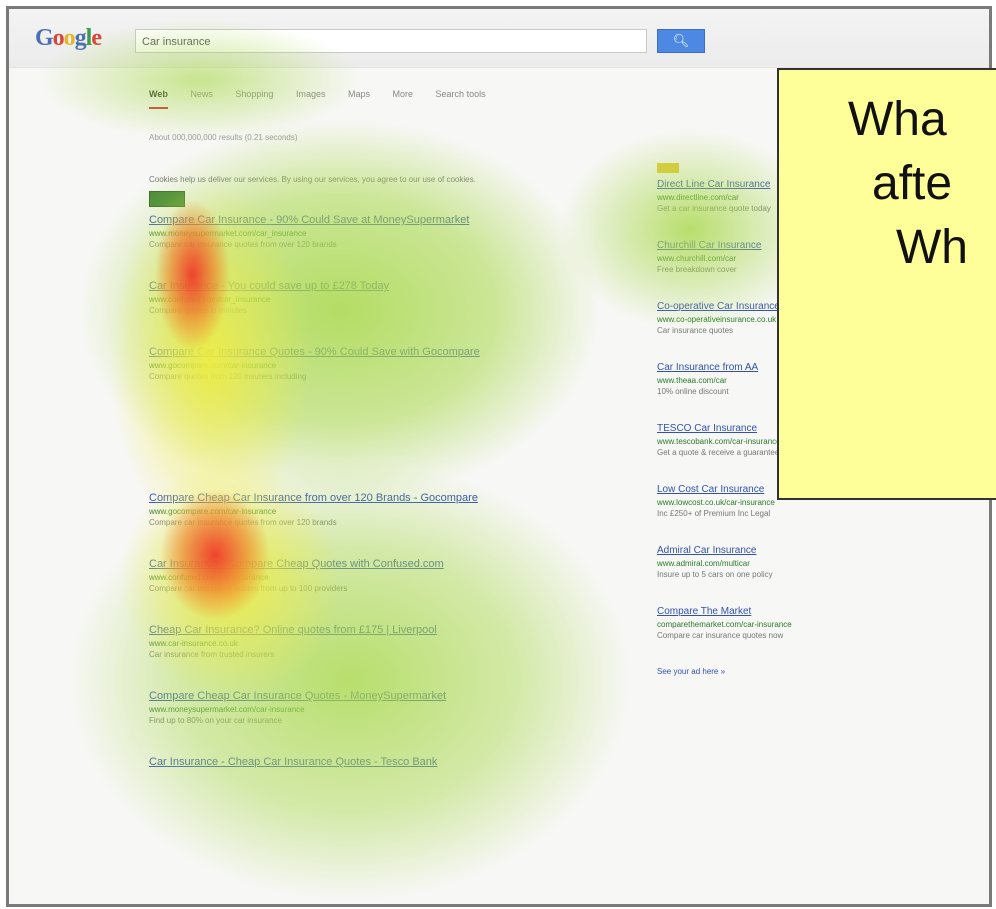 This screenshot has width=996, height=909. Describe the element at coordinates (209, 577) in the screenshot. I see `result-url: www.confused.com/car-insurance` at that location.